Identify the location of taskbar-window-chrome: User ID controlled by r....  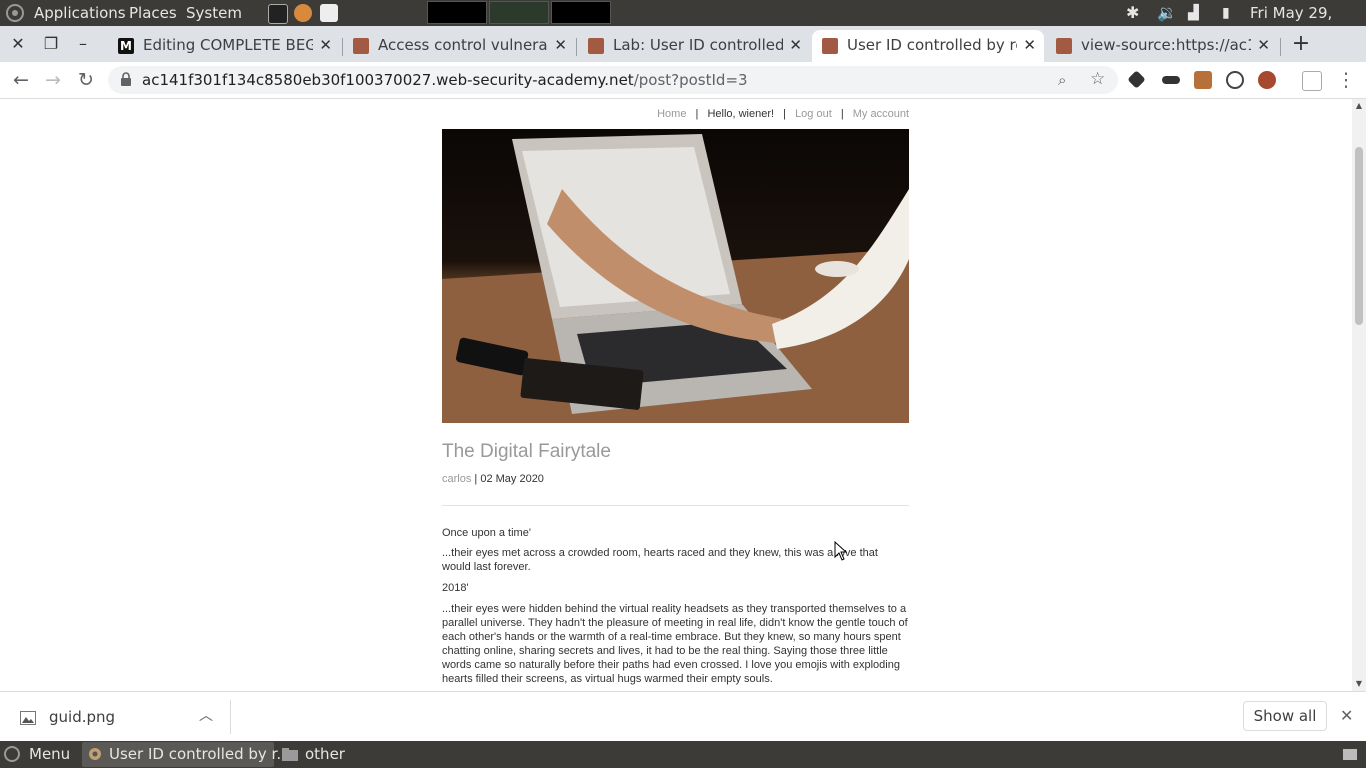
(200, 754).